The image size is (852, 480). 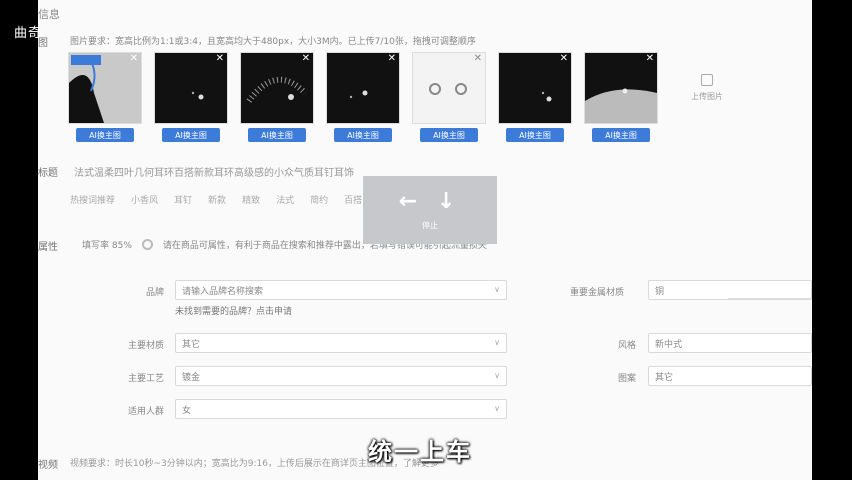 I want to click on tag-item: 法式, so click(x=285, y=199).